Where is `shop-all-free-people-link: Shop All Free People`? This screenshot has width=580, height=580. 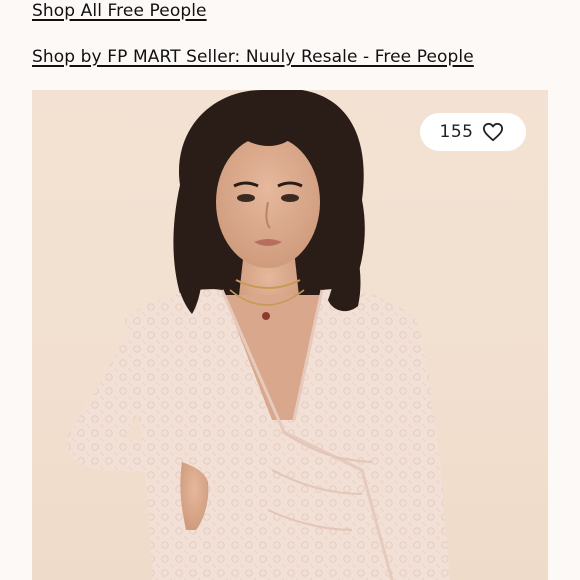
shop-all-free-people-link: Shop All Free People is located at coordinates (119, 11).